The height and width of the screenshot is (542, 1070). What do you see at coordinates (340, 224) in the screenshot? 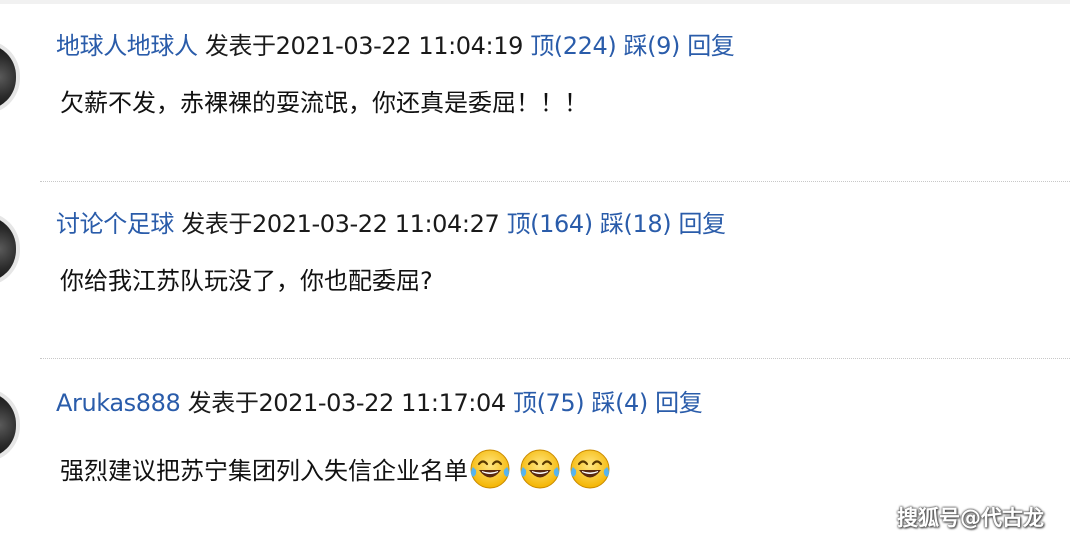
I see `posted-time: 发表于2021-03-22 11:04:27` at bounding box center [340, 224].